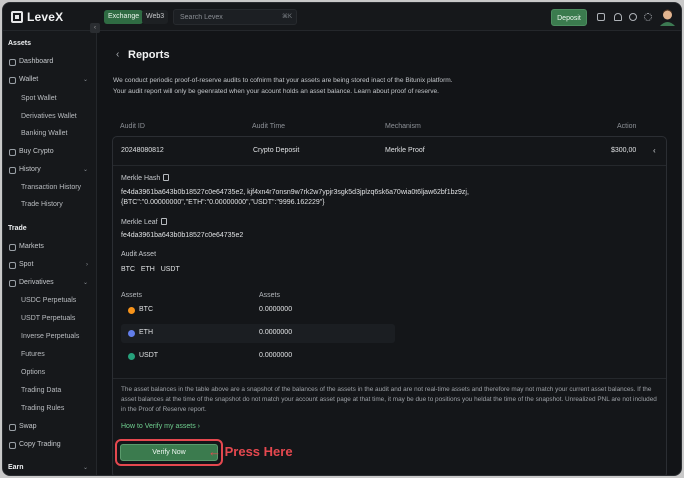  Describe the element at coordinates (146, 309) in the screenshot. I see `asset-name: BTC` at that location.